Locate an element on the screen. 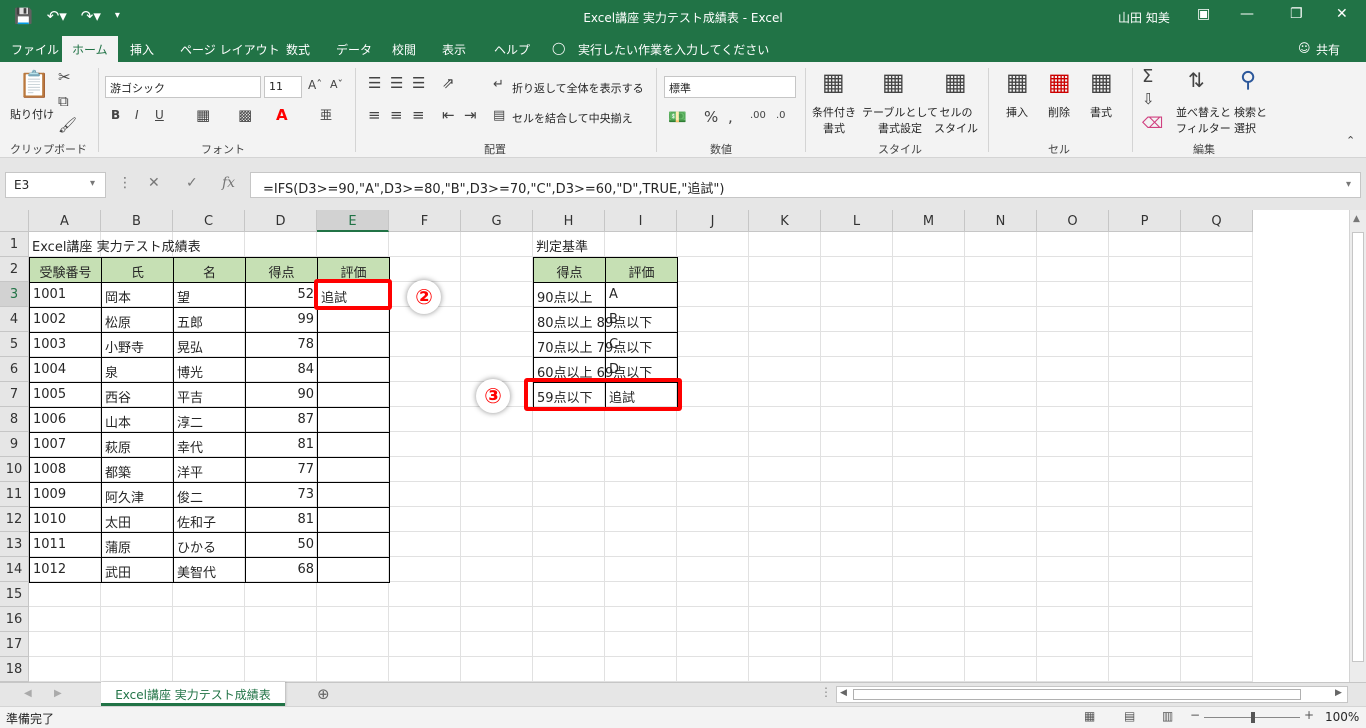  row-header: 9 is located at coordinates (14, 444).